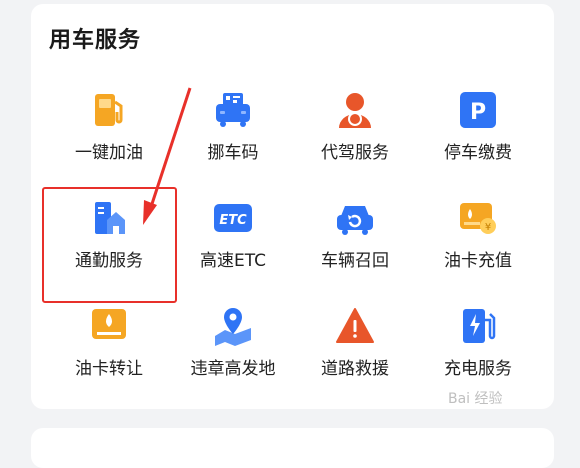 This screenshot has height=468, width=580. Describe the element at coordinates (167, 156) in the screenshot. I see `annotation-arrow-icon` at that location.